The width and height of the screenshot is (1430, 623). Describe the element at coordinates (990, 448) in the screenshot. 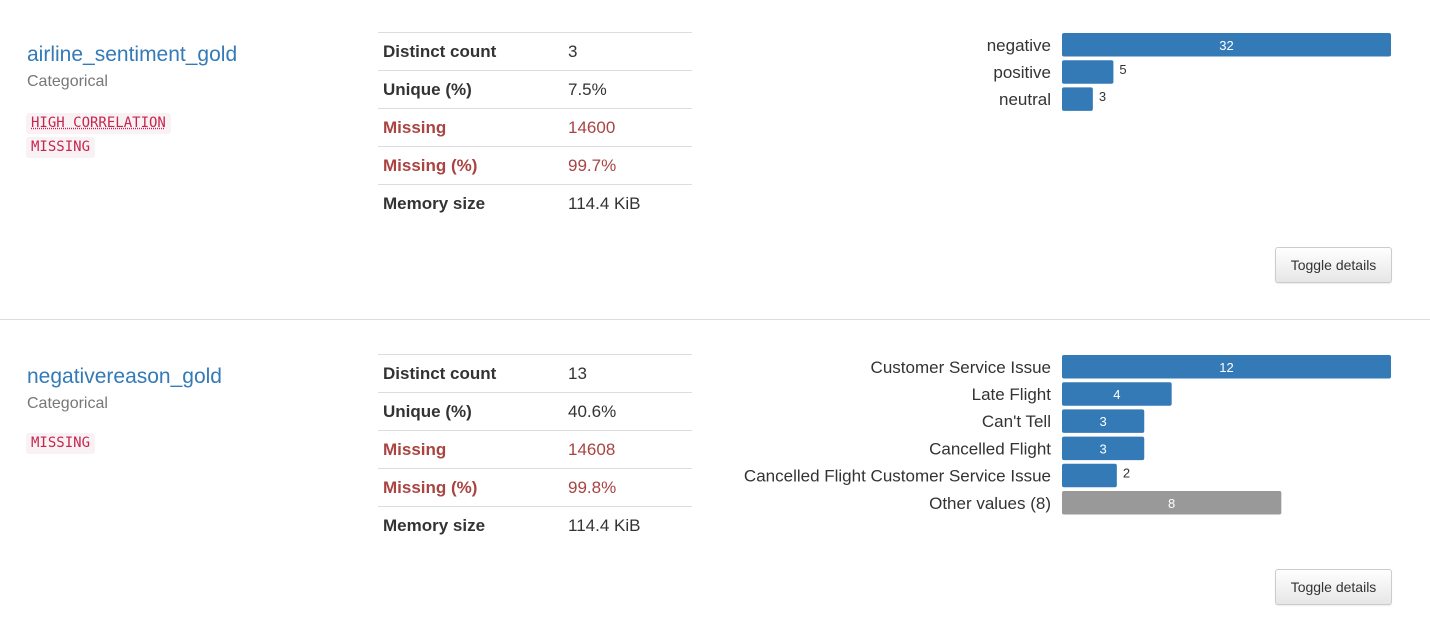

I see `bar-category-label: Cancelled Flight` at that location.